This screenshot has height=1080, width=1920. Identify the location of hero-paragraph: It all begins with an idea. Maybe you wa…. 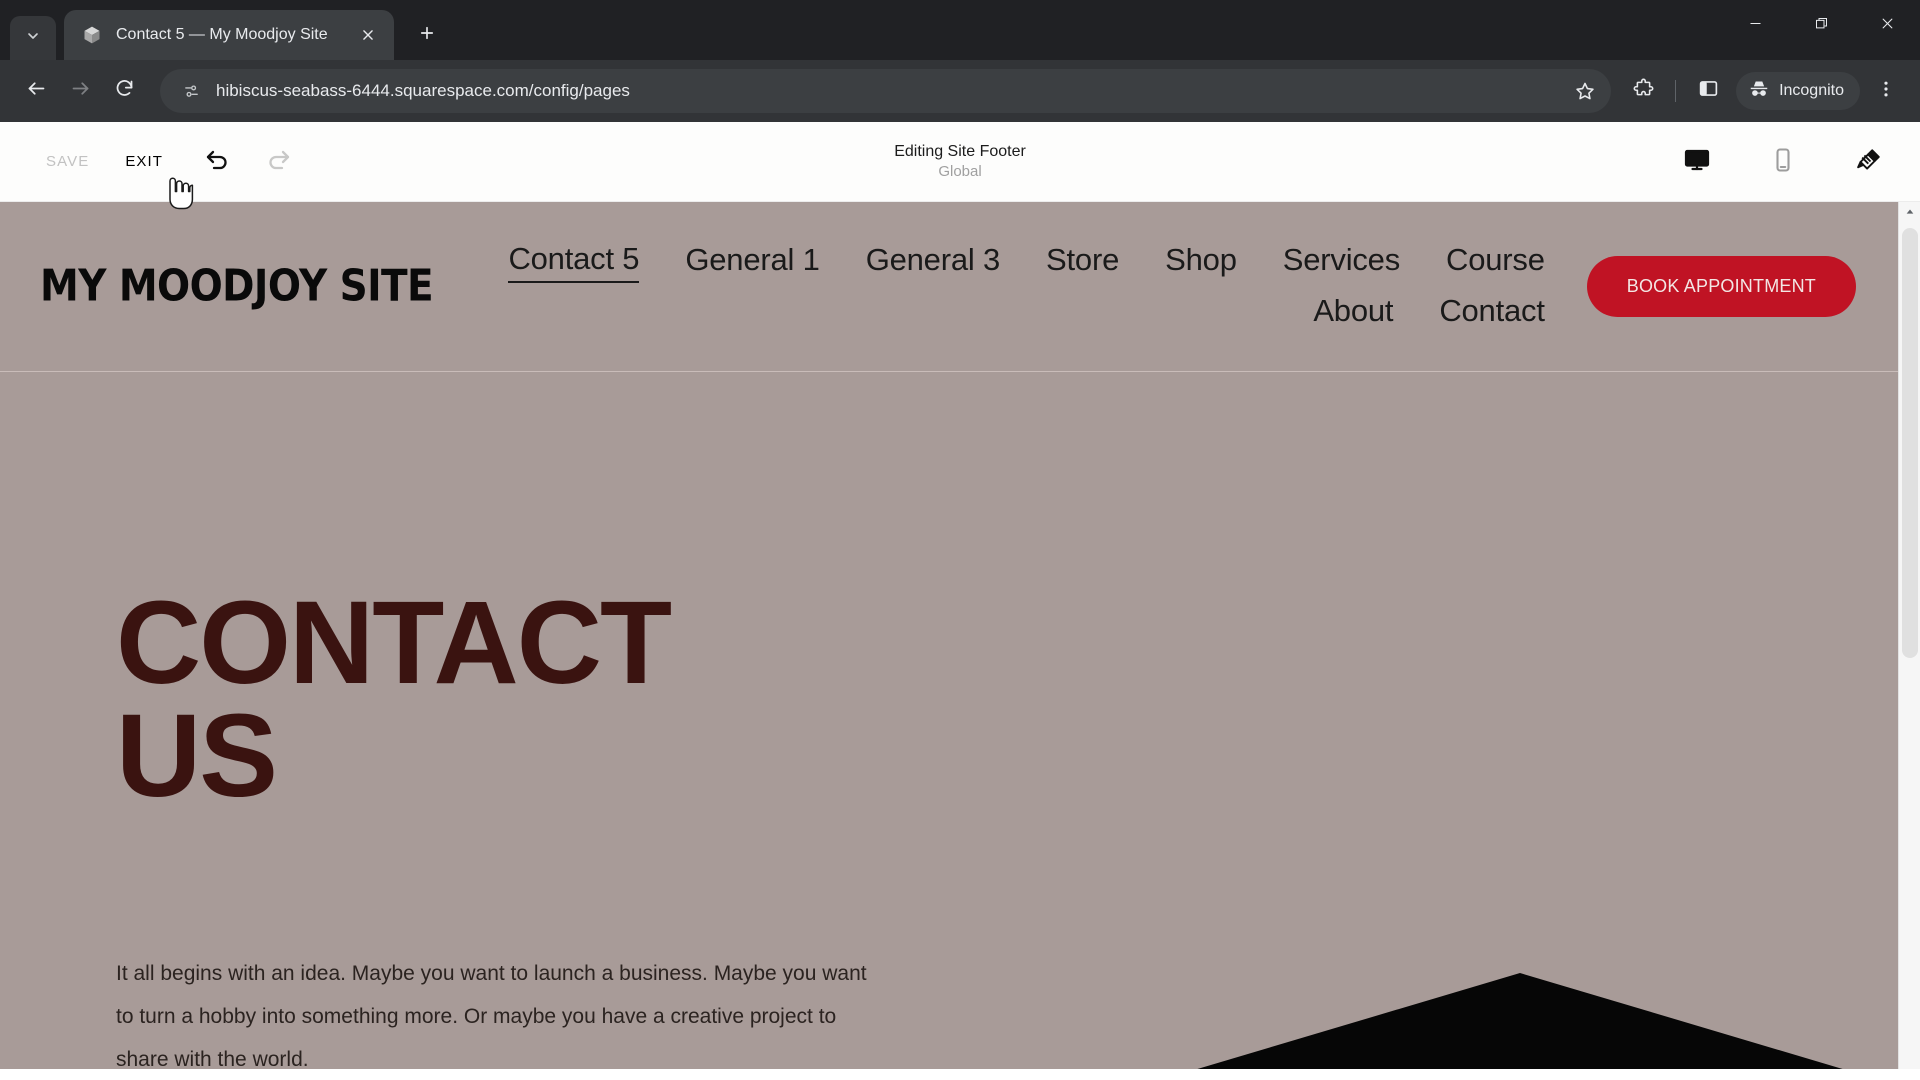
(491, 1015).